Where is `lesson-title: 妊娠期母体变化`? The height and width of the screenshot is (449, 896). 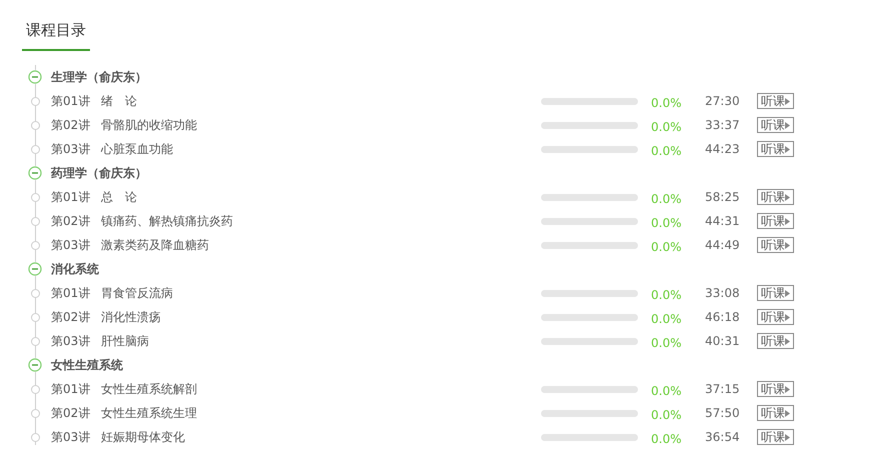 lesson-title: 妊娠期母体变化 is located at coordinates (321, 437).